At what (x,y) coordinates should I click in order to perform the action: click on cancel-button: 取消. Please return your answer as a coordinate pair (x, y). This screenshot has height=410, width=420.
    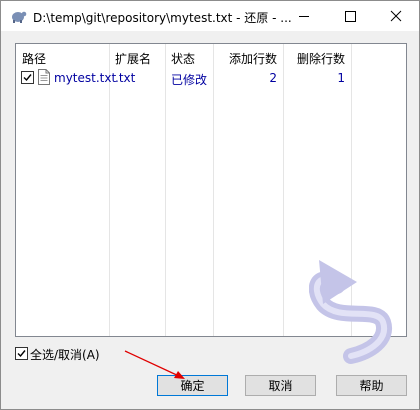
    Looking at the image, I should click on (280, 385).